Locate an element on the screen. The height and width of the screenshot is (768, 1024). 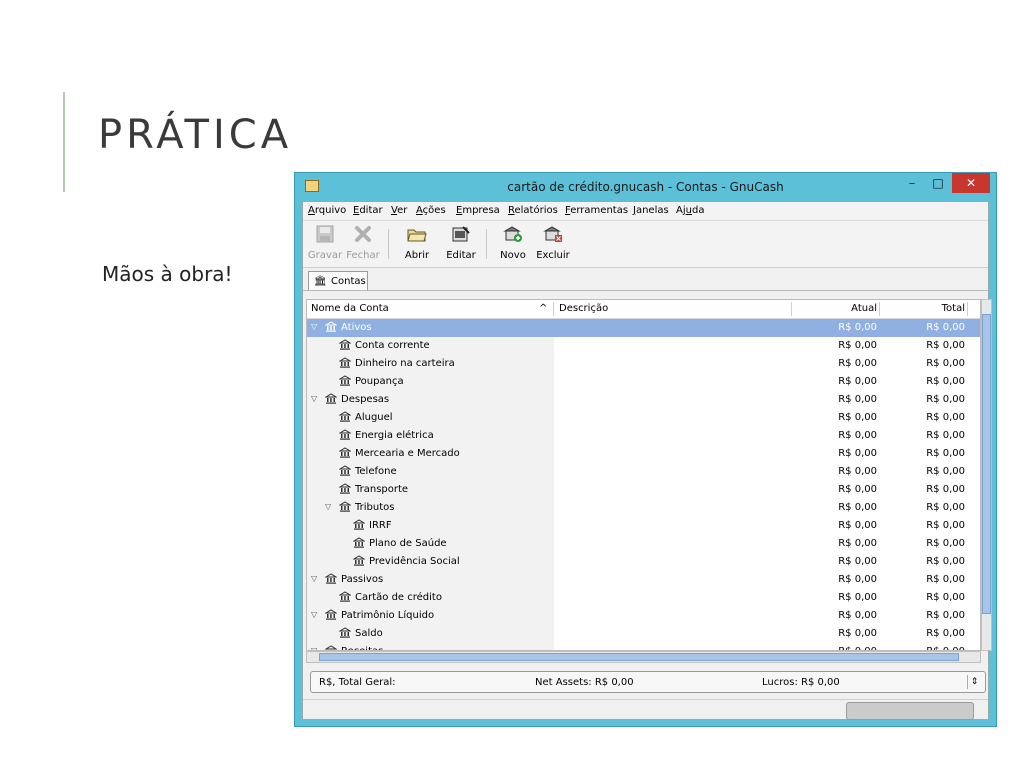
menu-janelas: Janelas is located at coordinates (651, 210).